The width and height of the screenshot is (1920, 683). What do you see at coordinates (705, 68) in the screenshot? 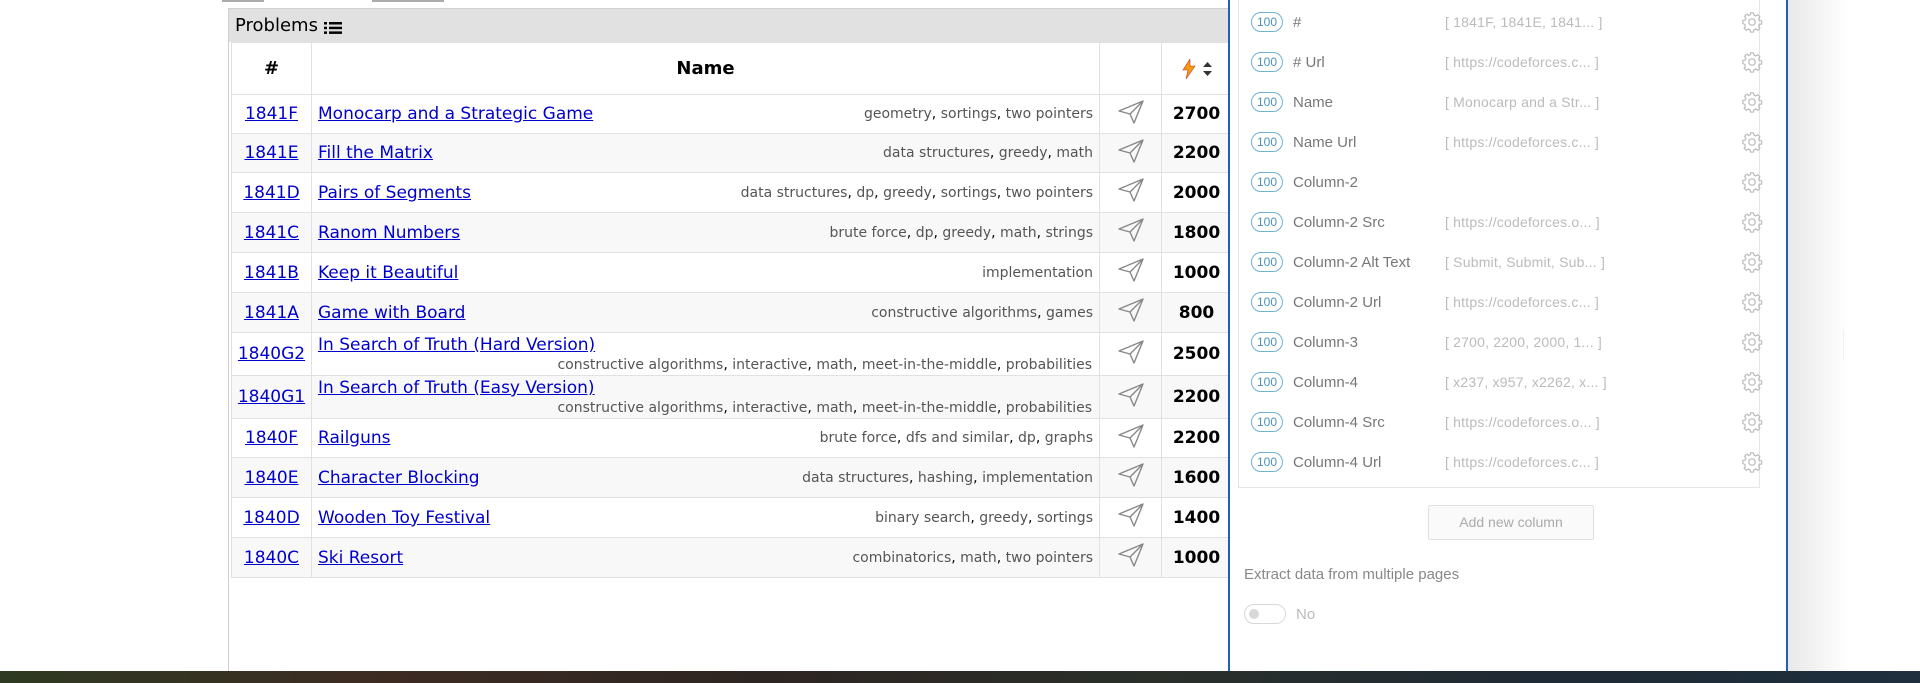
I see `header-name: Name` at bounding box center [705, 68].